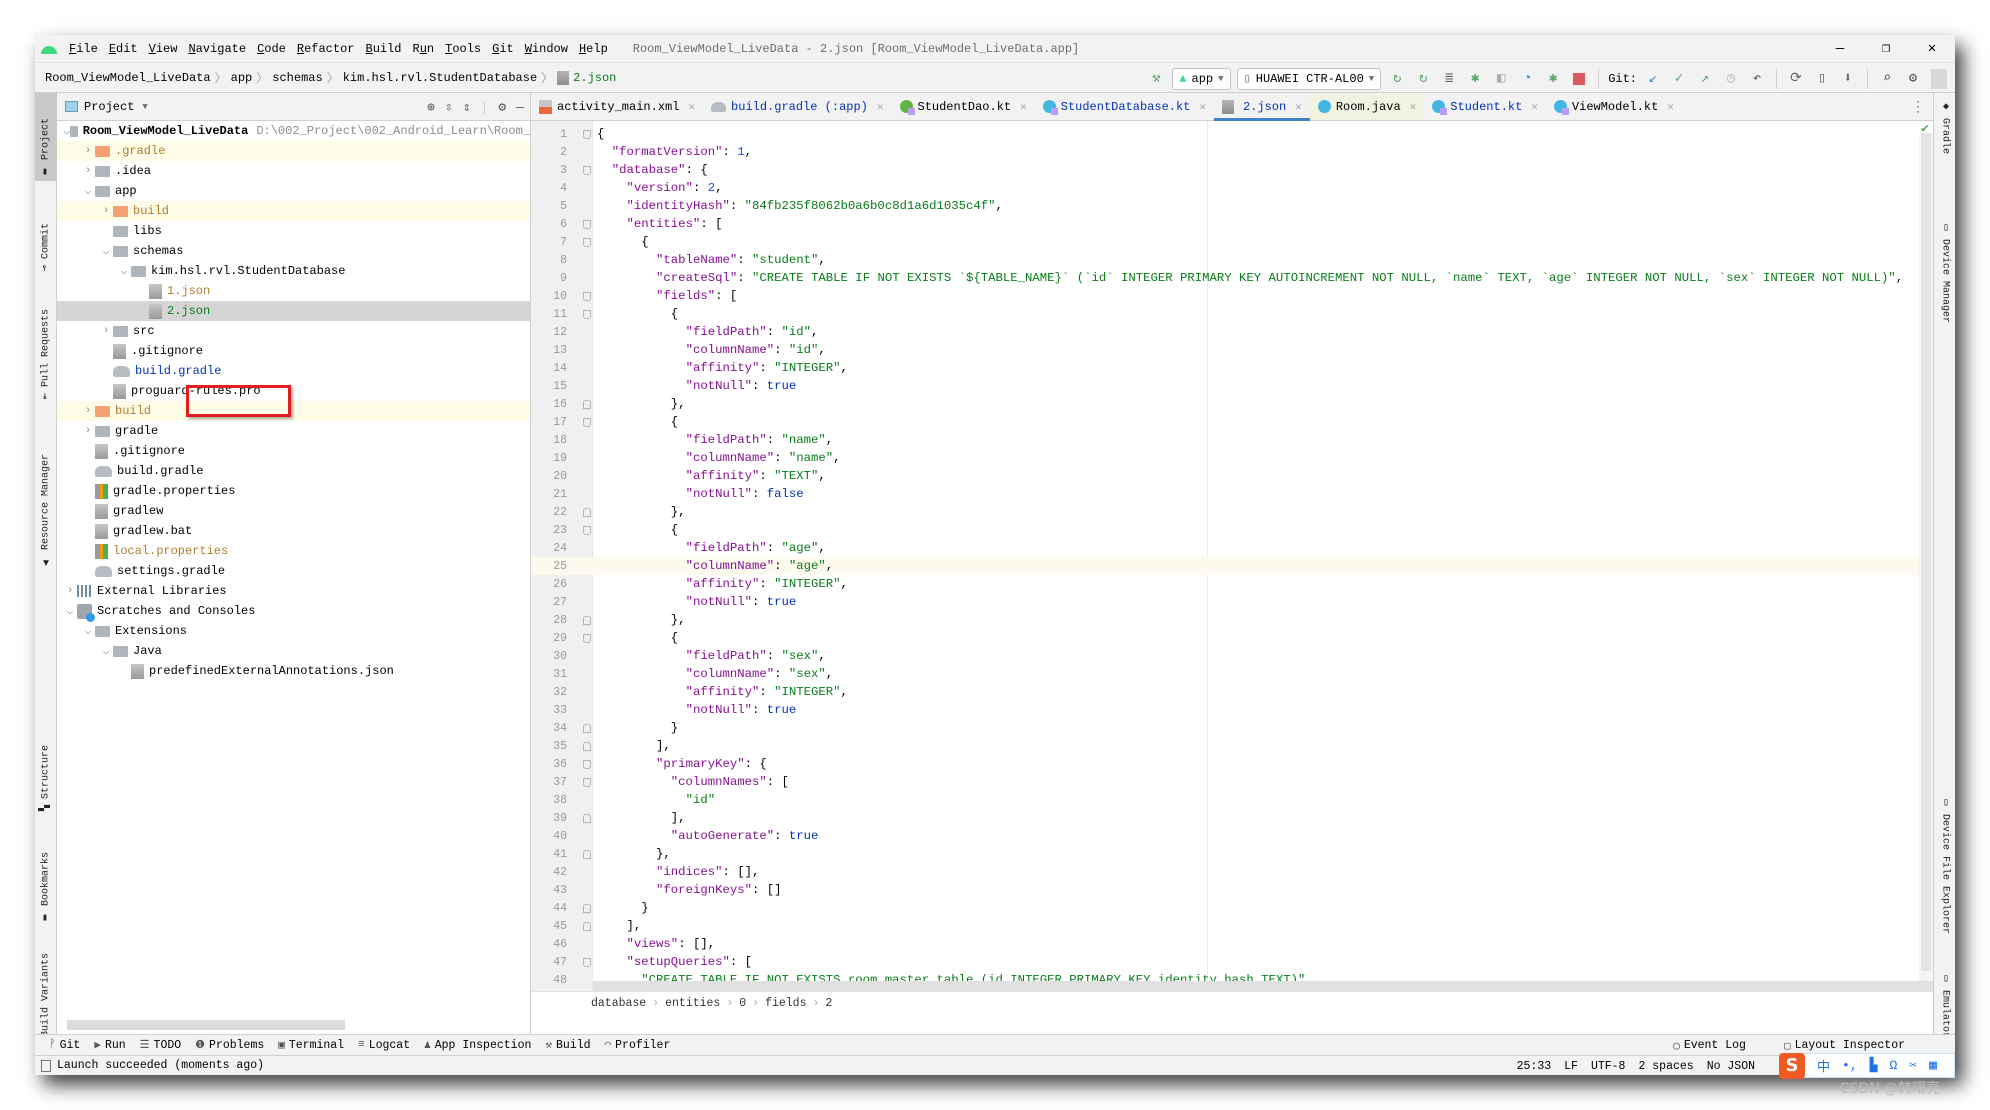 The height and width of the screenshot is (1110, 1990). I want to click on editor-tab: StudentDatabase.kt ✕, so click(1124, 106).